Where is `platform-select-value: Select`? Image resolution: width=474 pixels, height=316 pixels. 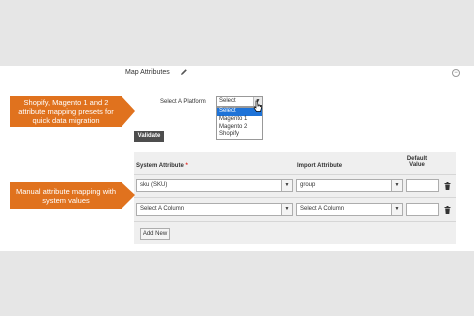
platform-select-value: Select is located at coordinates (227, 101).